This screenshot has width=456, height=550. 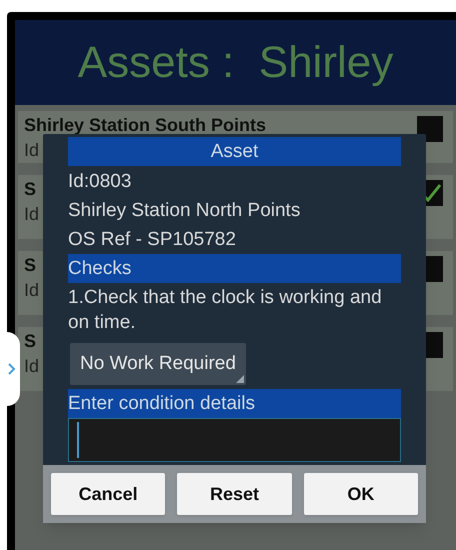 What do you see at coordinates (234, 268) in the screenshot?
I see `section-heading: Checks` at bounding box center [234, 268].